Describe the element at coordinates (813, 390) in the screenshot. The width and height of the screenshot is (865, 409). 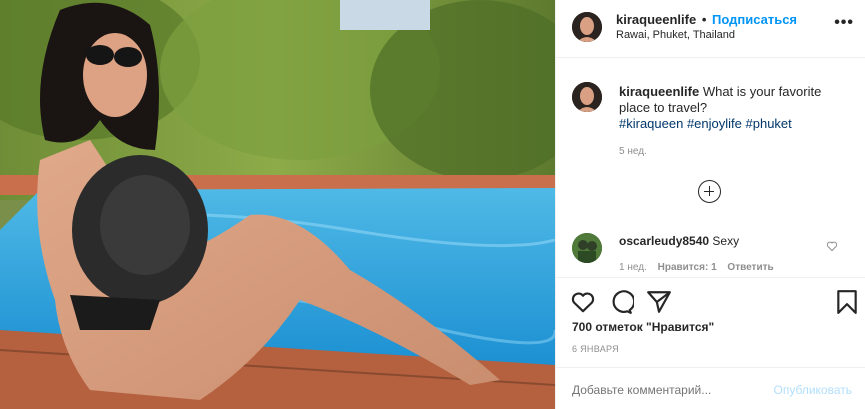
I see `post-comment-button: Опубликовать` at that location.